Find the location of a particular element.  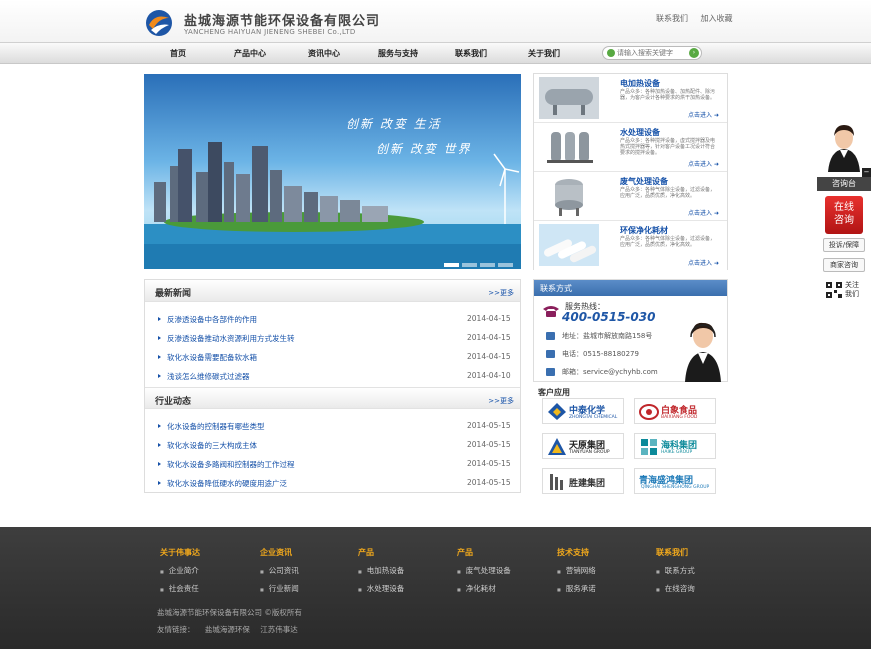

product-name: 电加热设备 is located at coordinates (640, 83).